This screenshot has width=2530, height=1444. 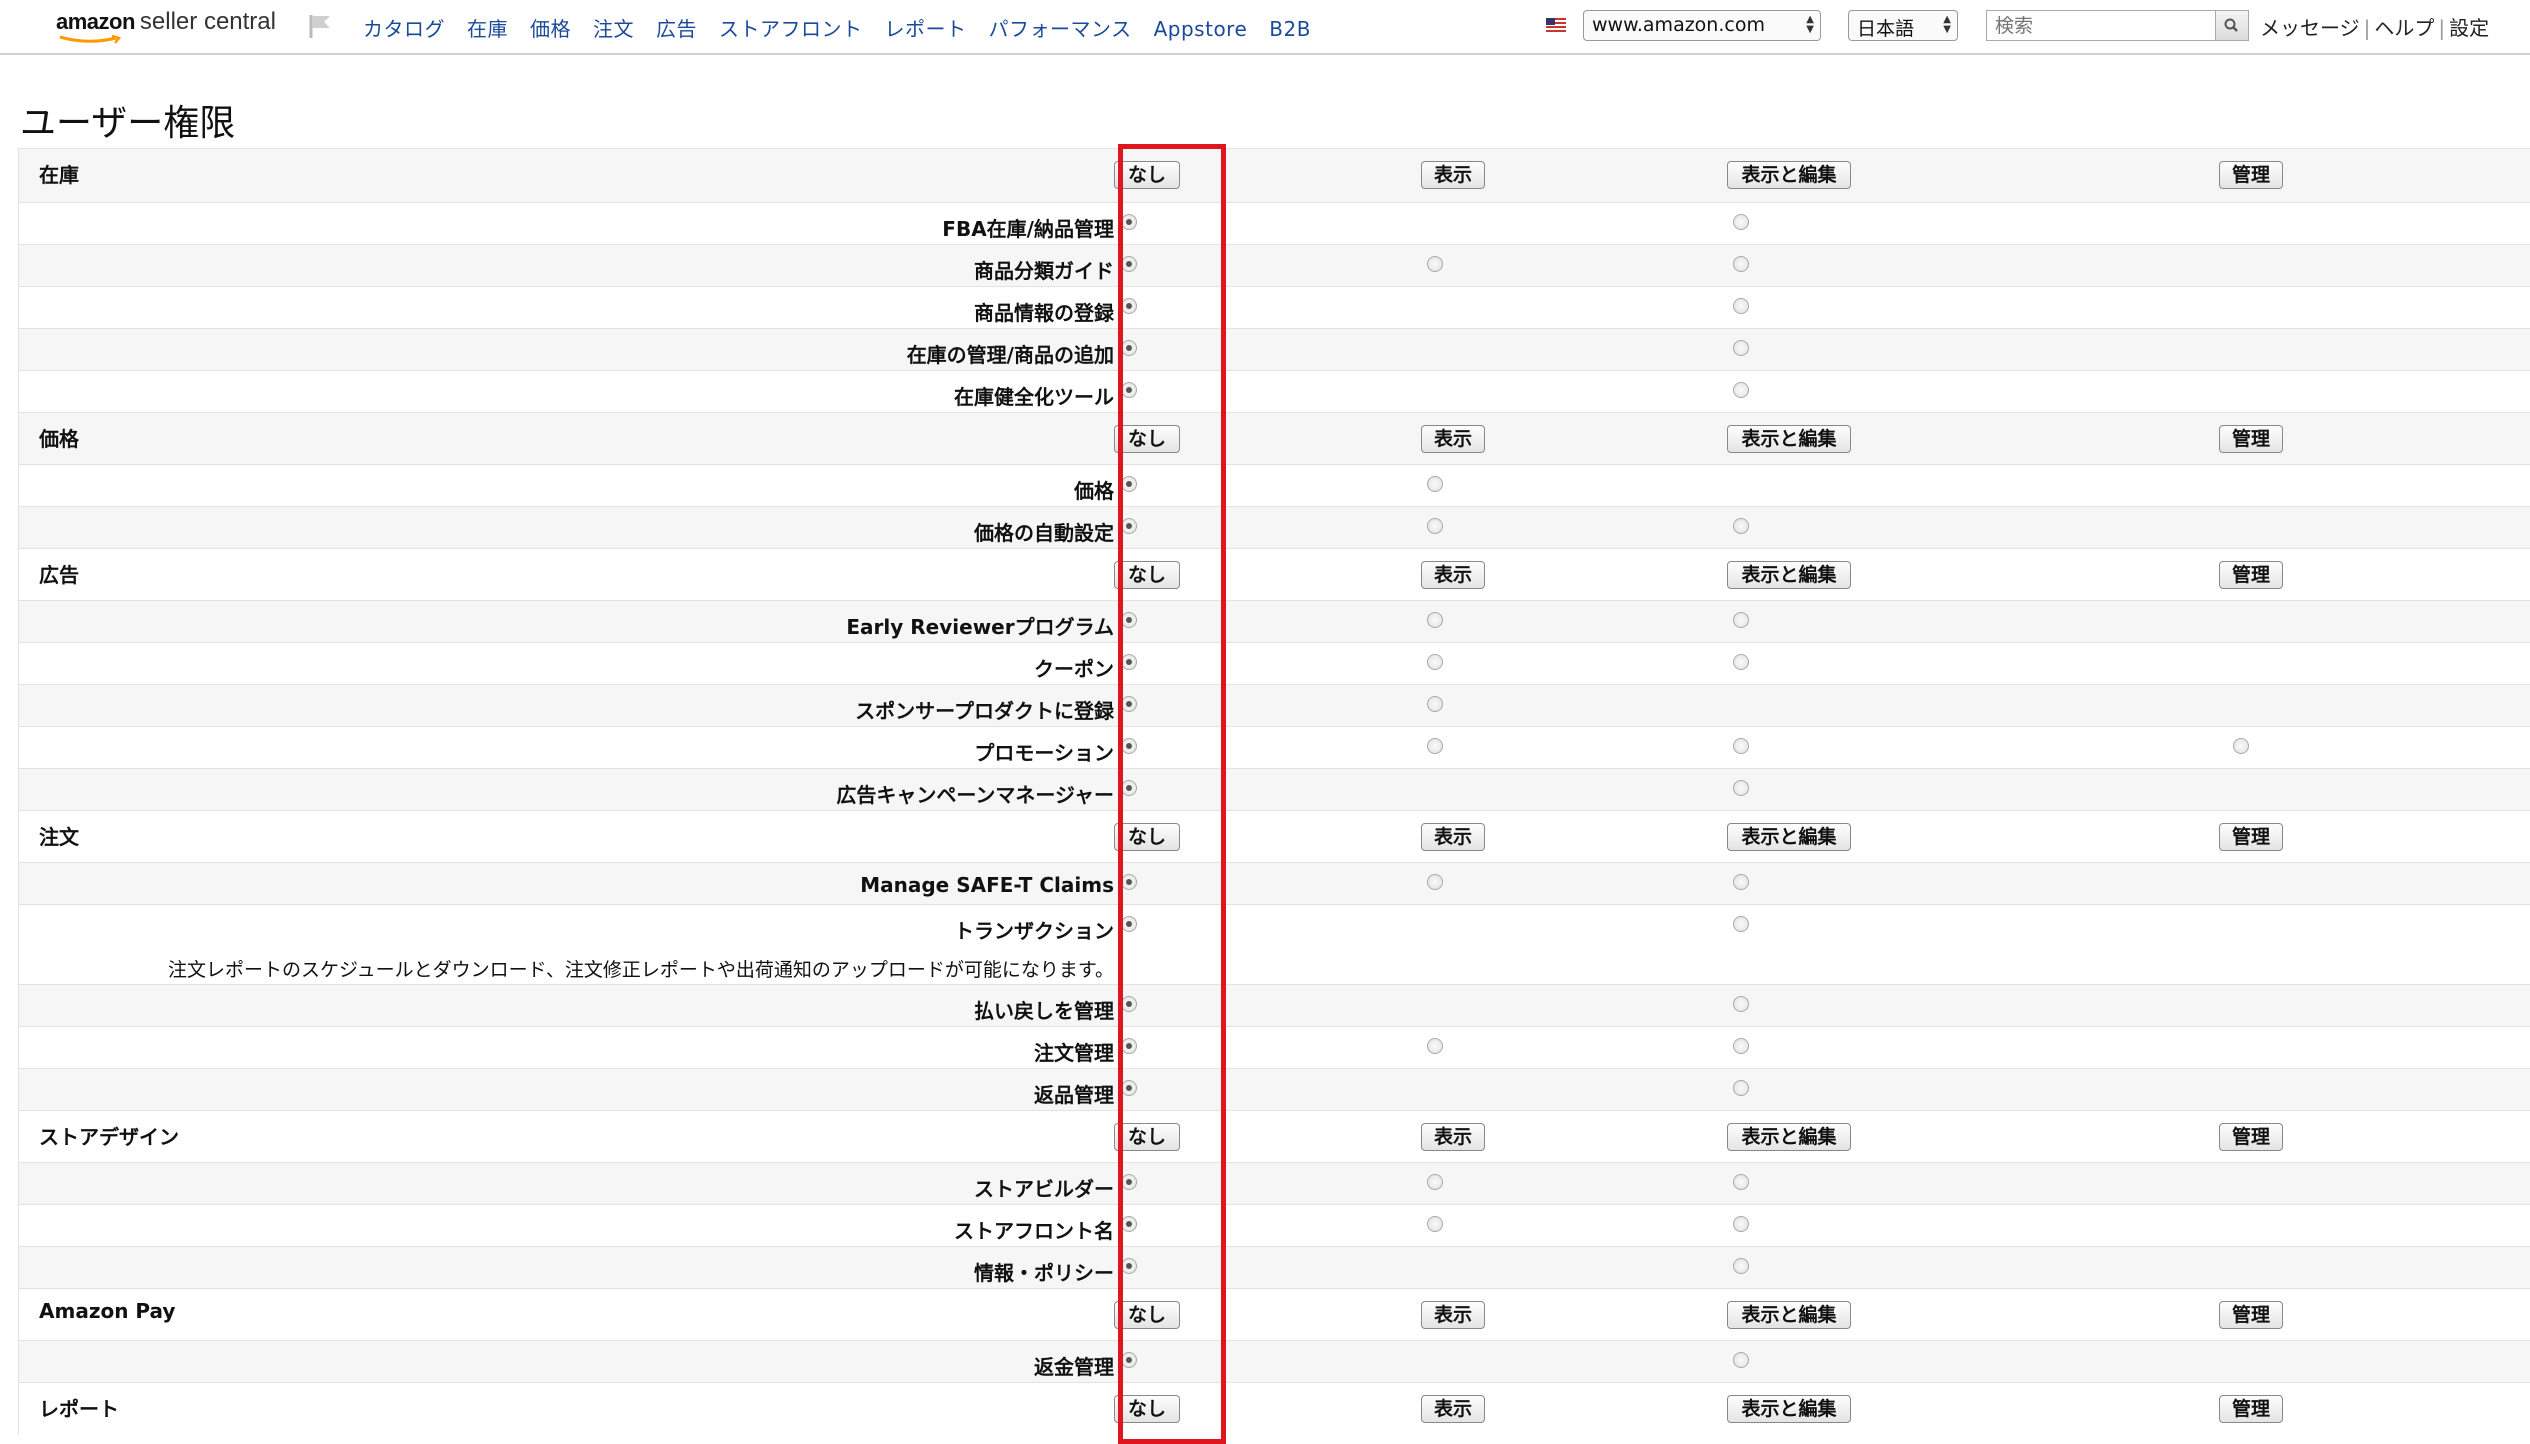 I want to click on language-select: 日本語 ▲ ▼, so click(x=1903, y=25).